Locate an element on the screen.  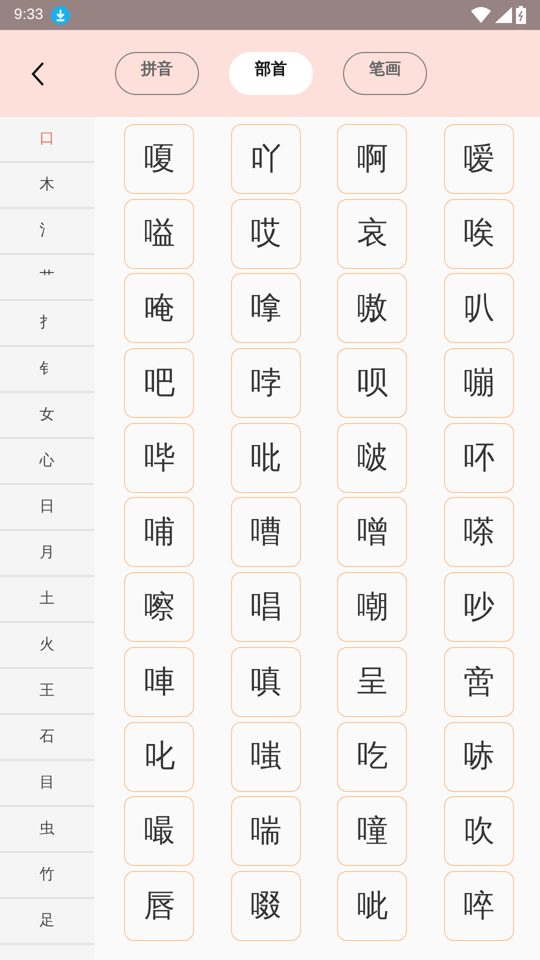
character-button: 嘣 is located at coordinates (479, 383).